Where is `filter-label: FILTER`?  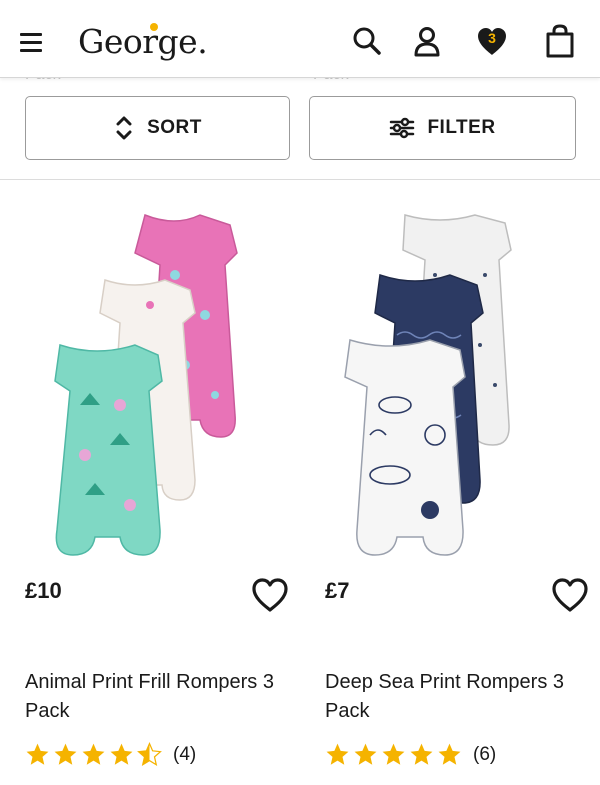 filter-label: FILTER is located at coordinates (461, 127).